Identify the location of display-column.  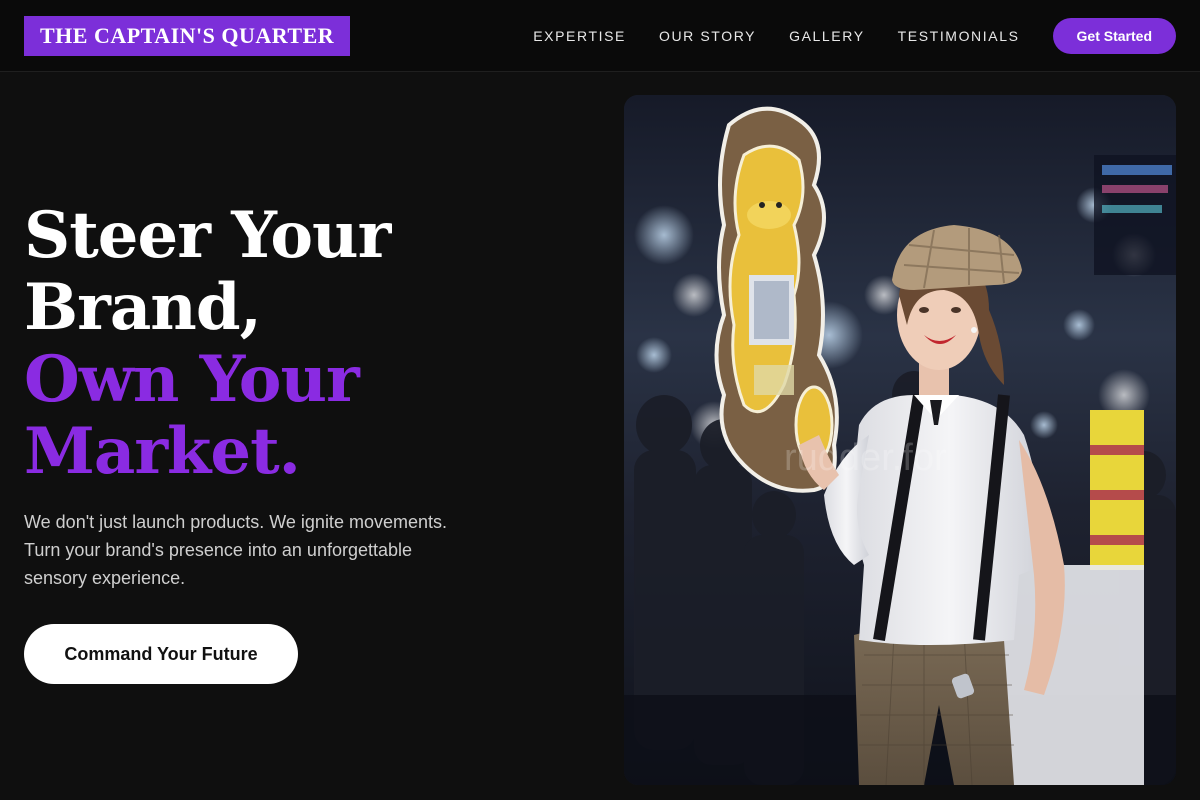
(1117, 490).